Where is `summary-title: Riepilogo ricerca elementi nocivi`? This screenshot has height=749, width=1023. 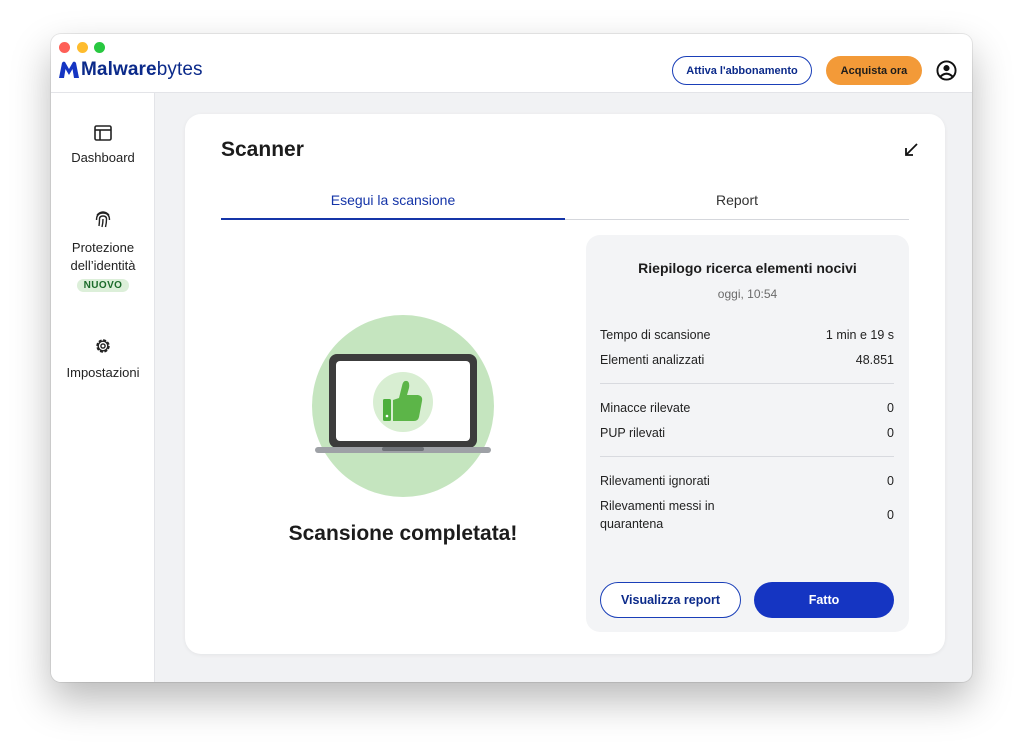
summary-title: Riepilogo ricerca elementi nocivi is located at coordinates (747, 268).